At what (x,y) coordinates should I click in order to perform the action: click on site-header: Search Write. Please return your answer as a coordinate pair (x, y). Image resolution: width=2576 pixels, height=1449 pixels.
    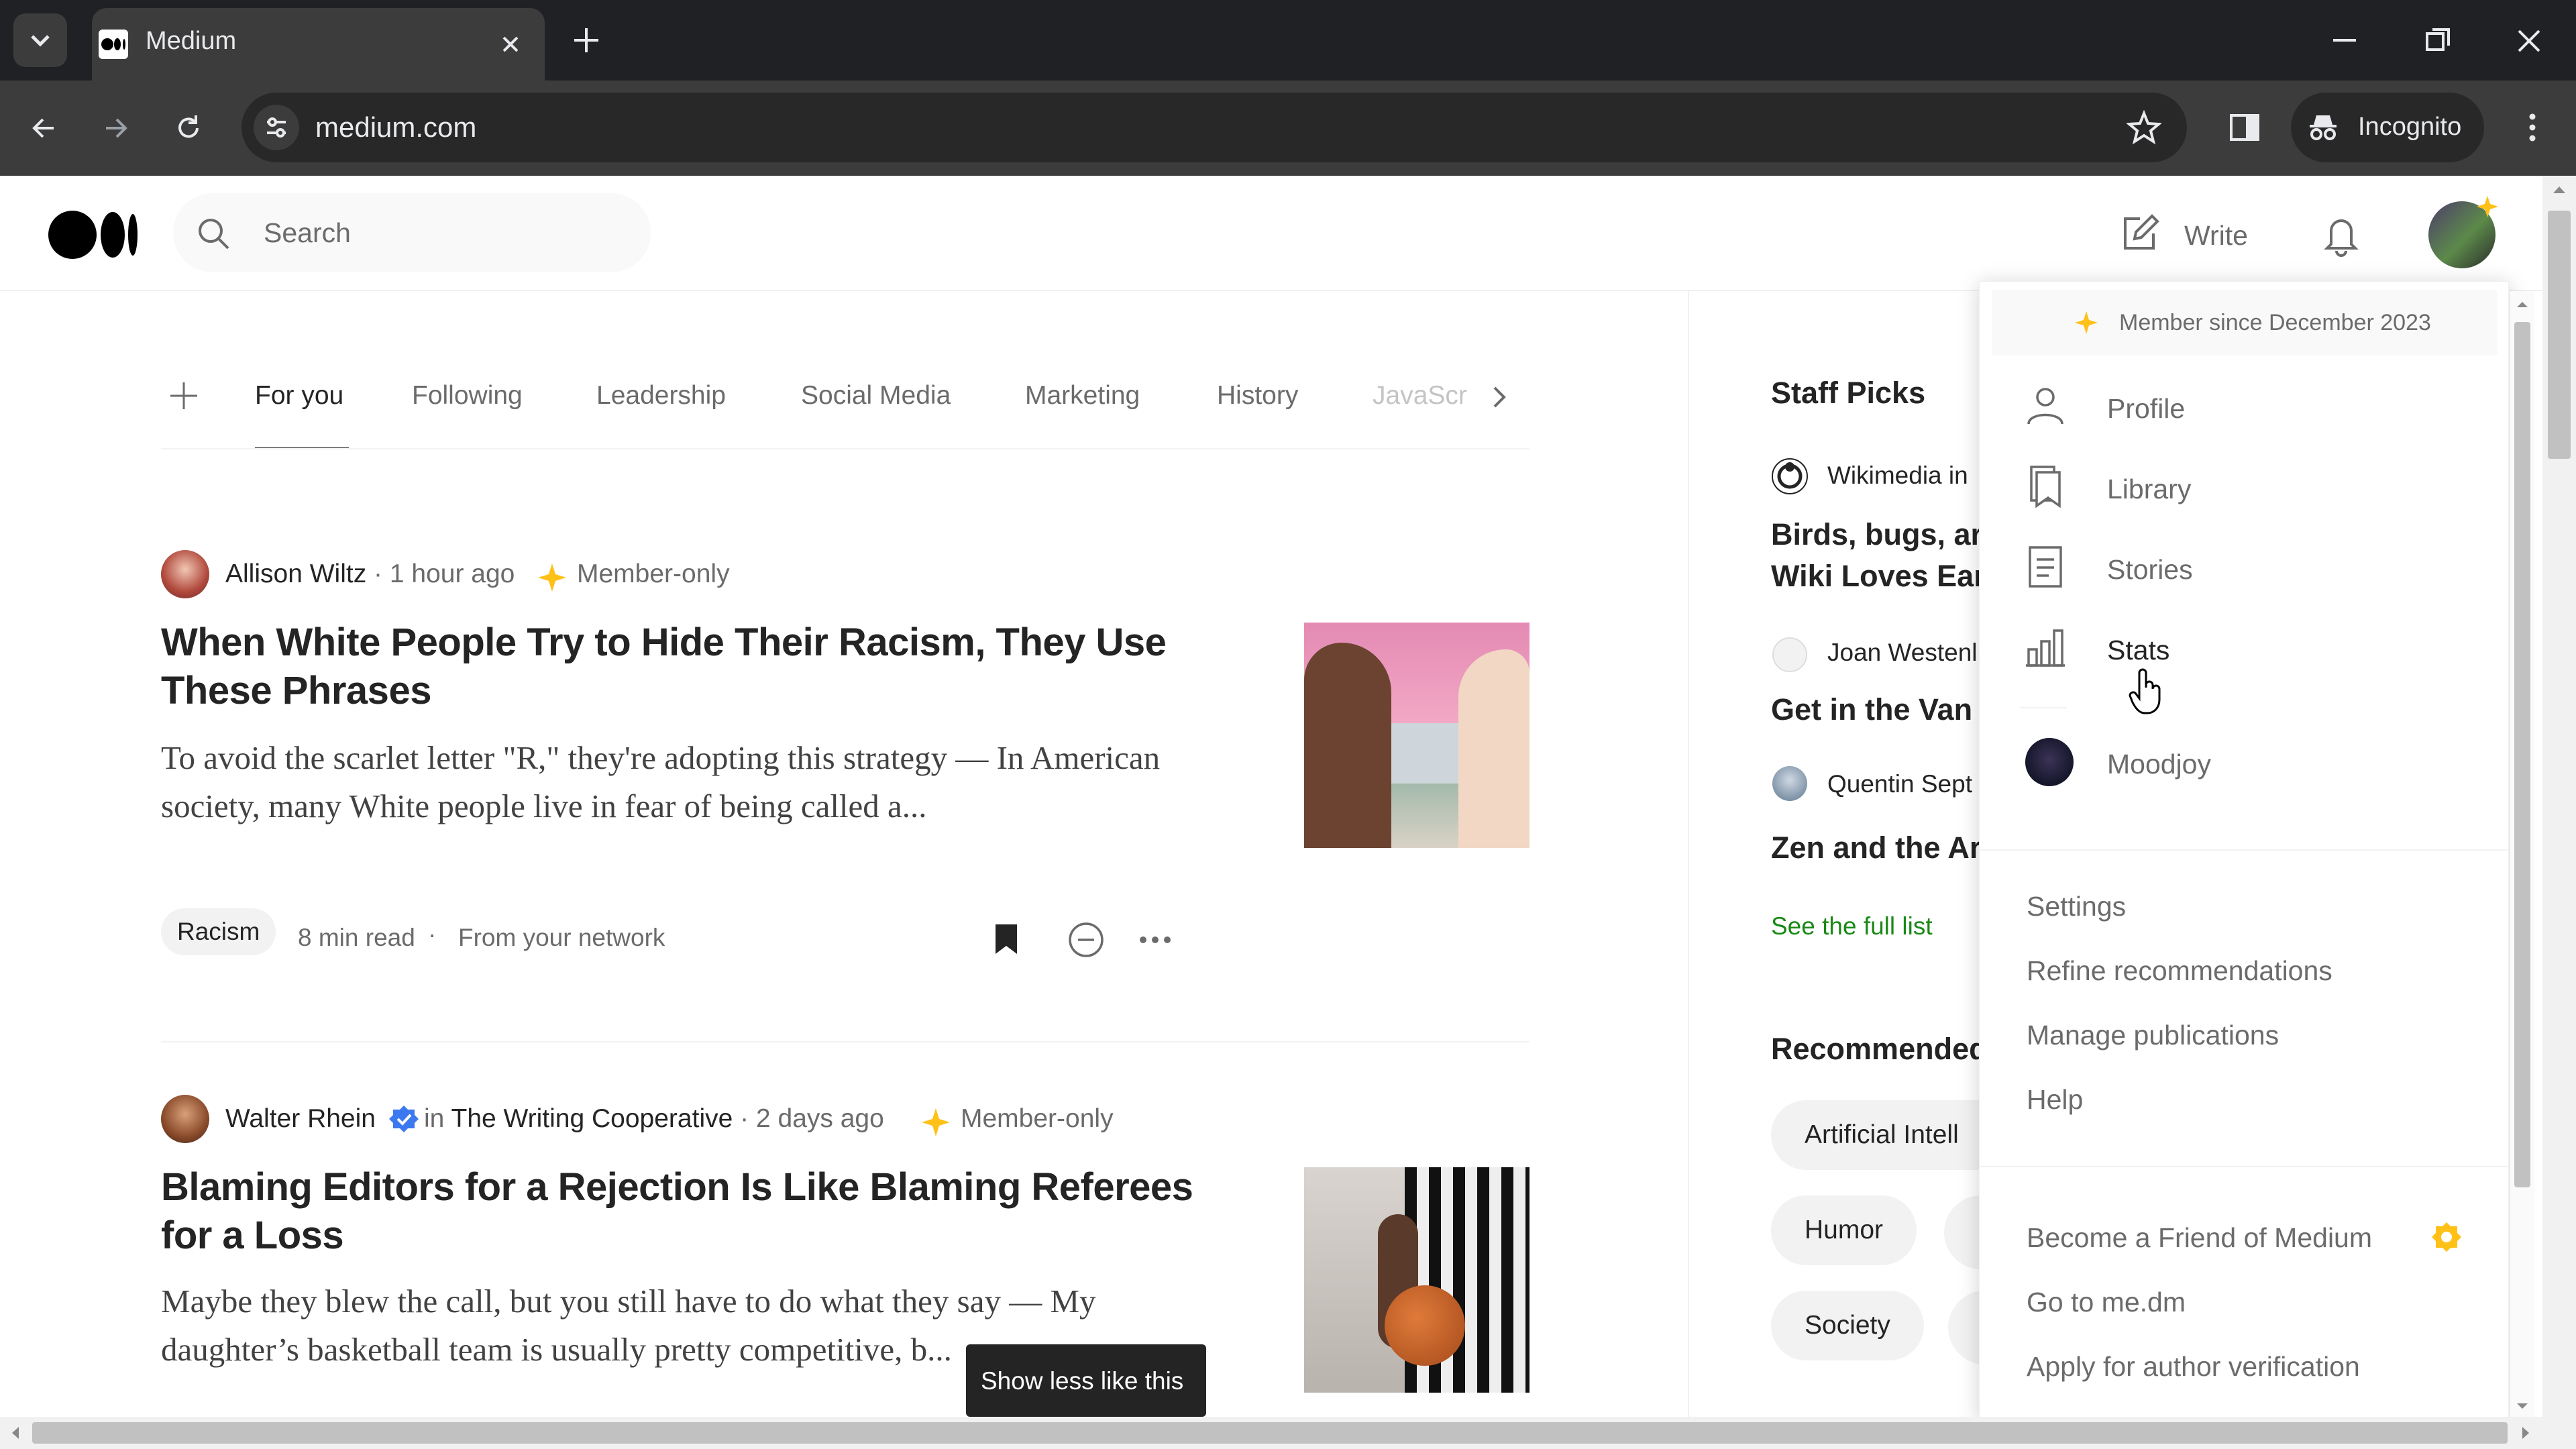
    Looking at the image, I should click on (1288, 233).